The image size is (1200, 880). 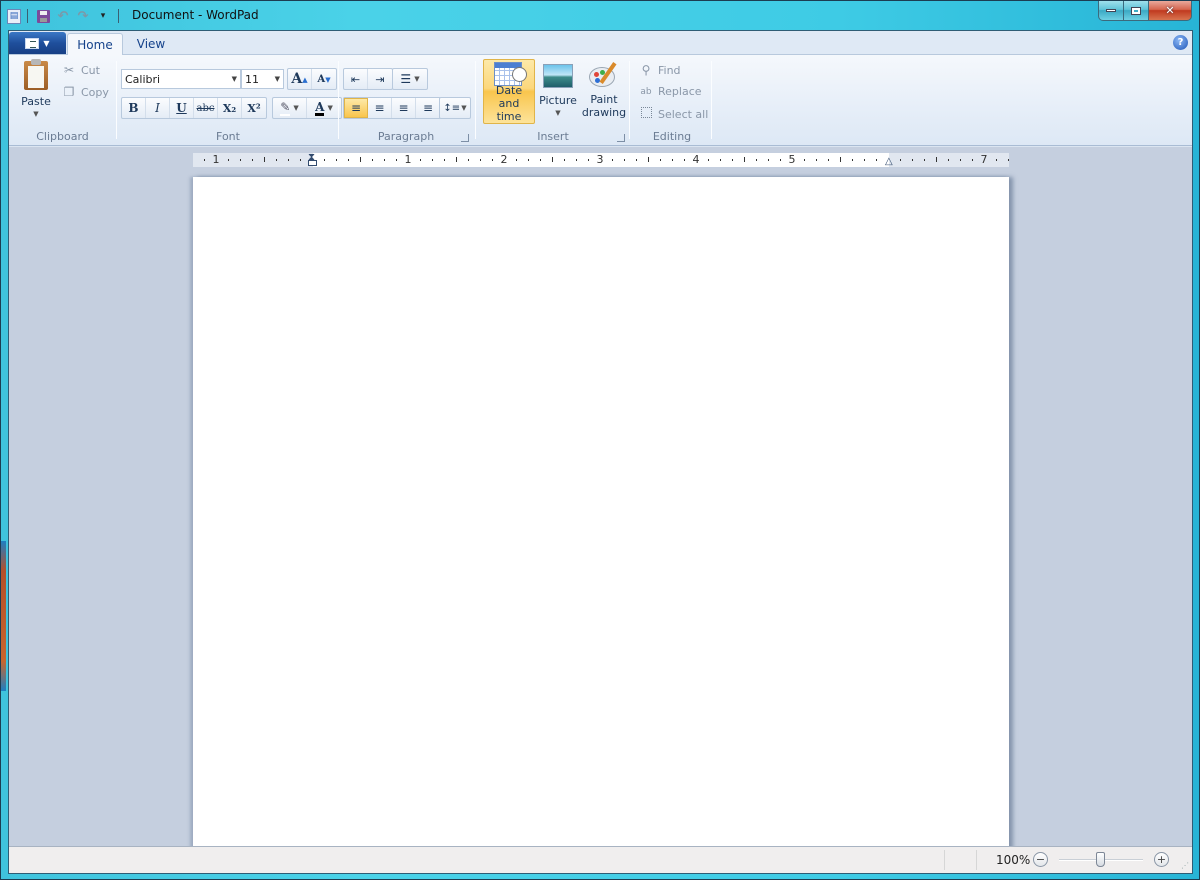 I want to click on zoom-in-button: +, so click(x=1161, y=859).